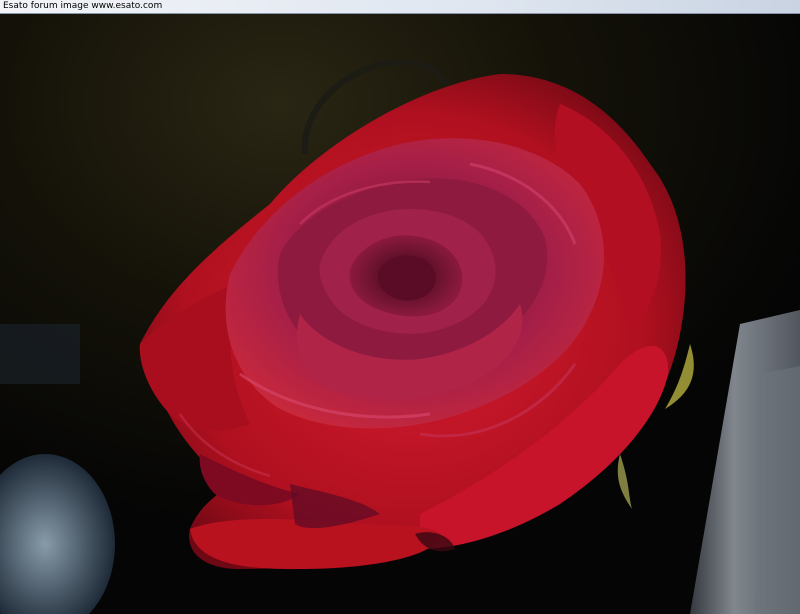  I want to click on watermark-bar: Esato forum image www.esato.com, so click(400, 7).